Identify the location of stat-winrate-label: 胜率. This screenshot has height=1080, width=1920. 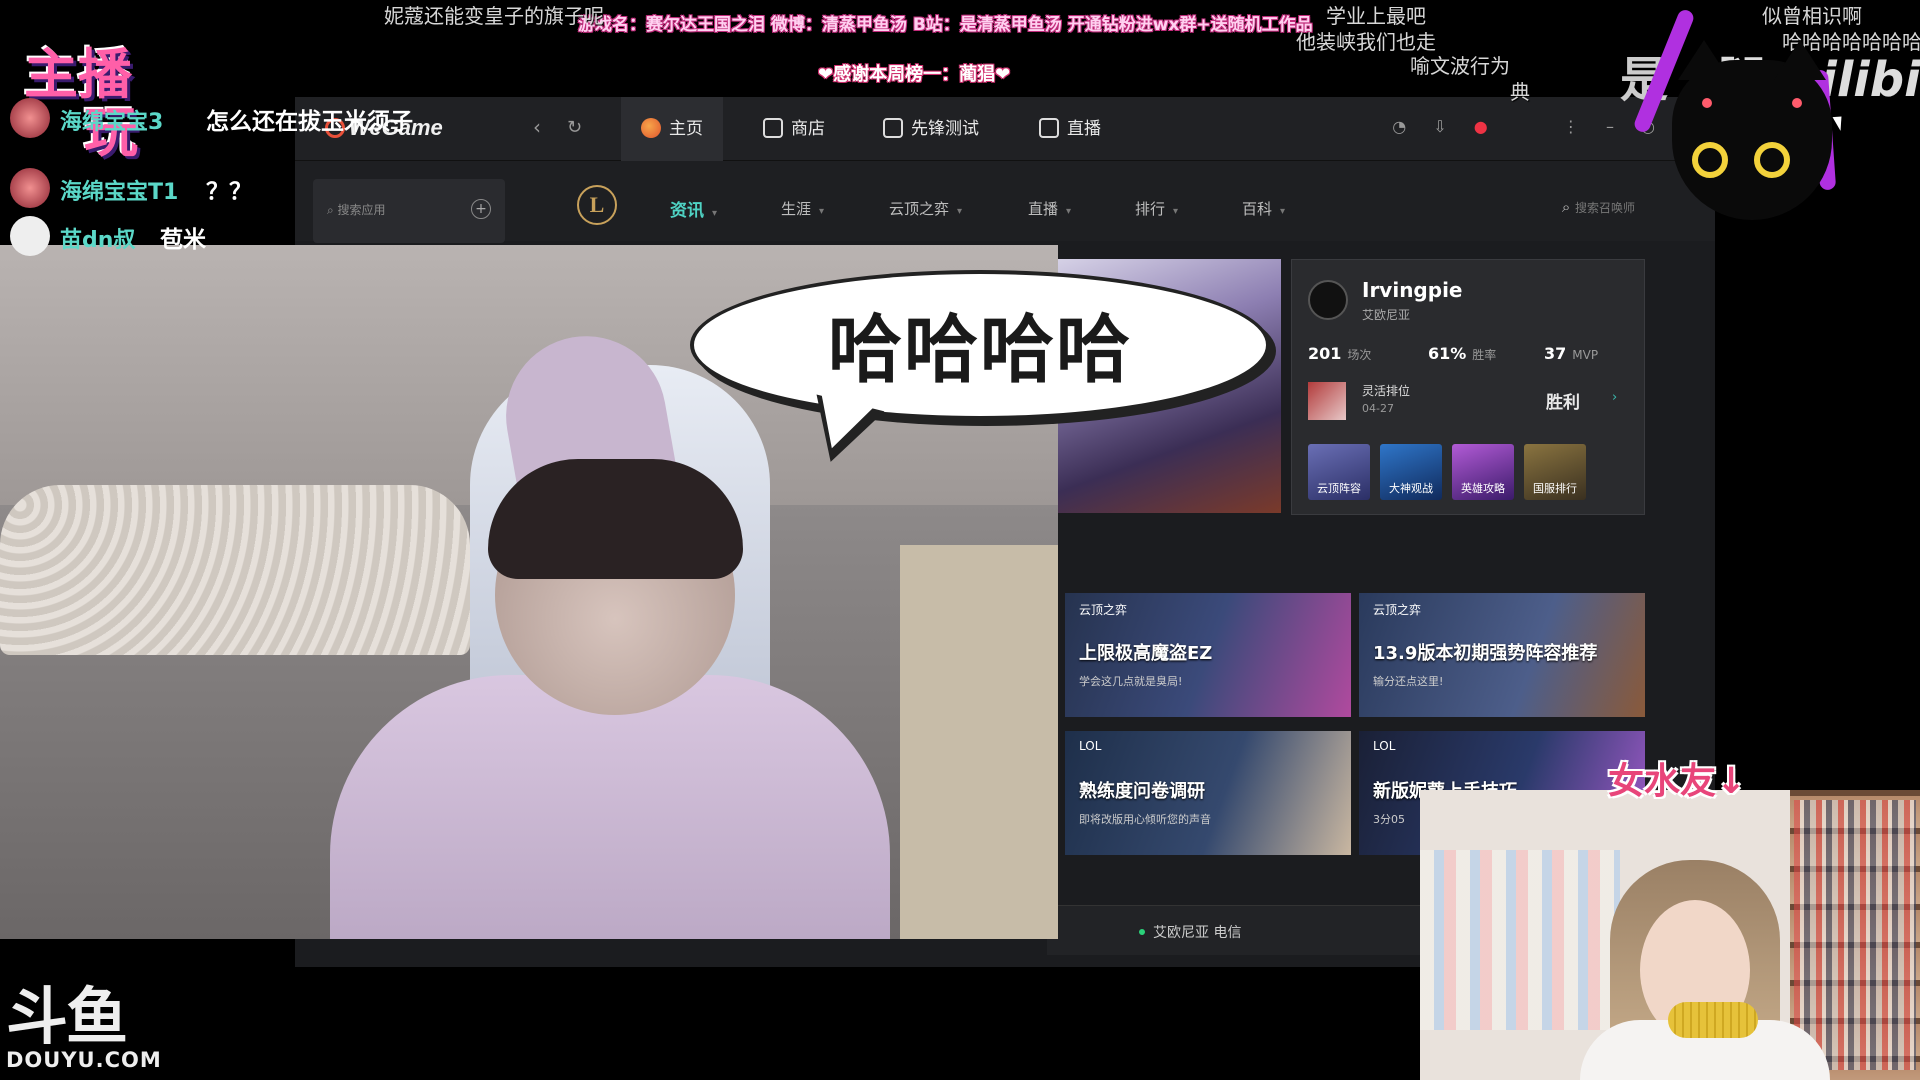
(1484, 355).